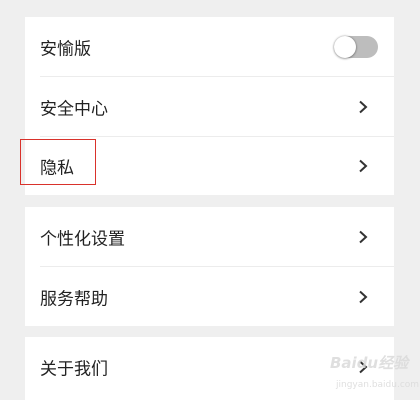 This screenshot has width=420, height=400. Describe the element at coordinates (74, 299) in the screenshot. I see `service-help-label: 服务帮助` at that location.